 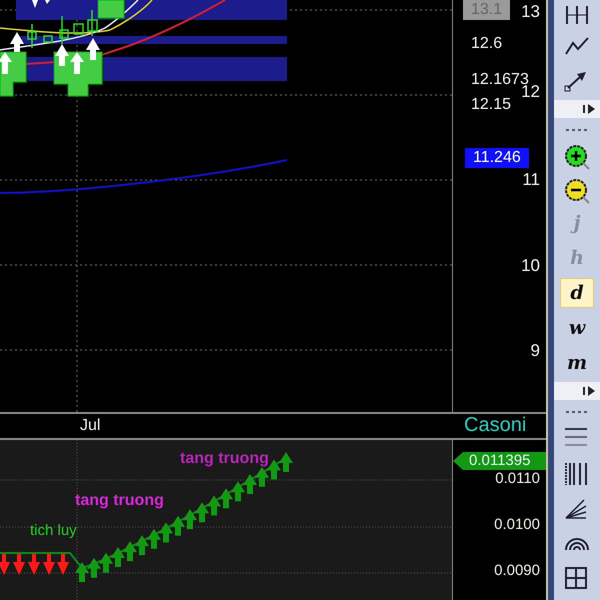 What do you see at coordinates (577, 363) in the screenshot?
I see `period-button: m` at bounding box center [577, 363].